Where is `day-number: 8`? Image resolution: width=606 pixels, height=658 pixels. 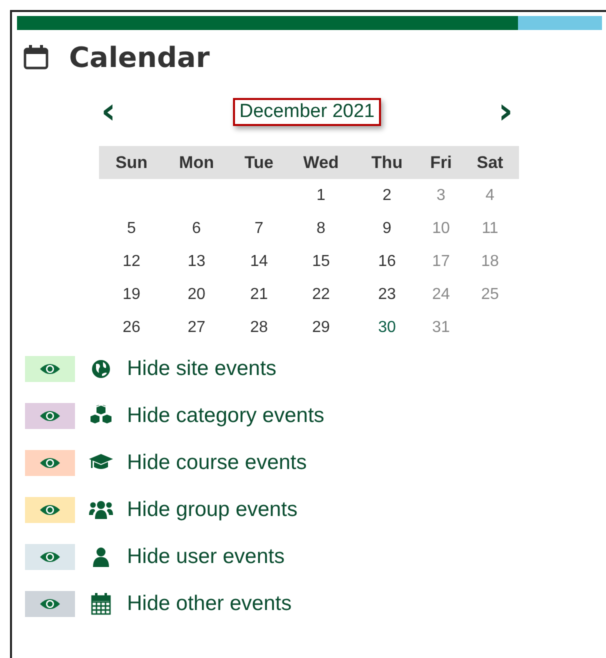
day-number: 8 is located at coordinates (321, 228).